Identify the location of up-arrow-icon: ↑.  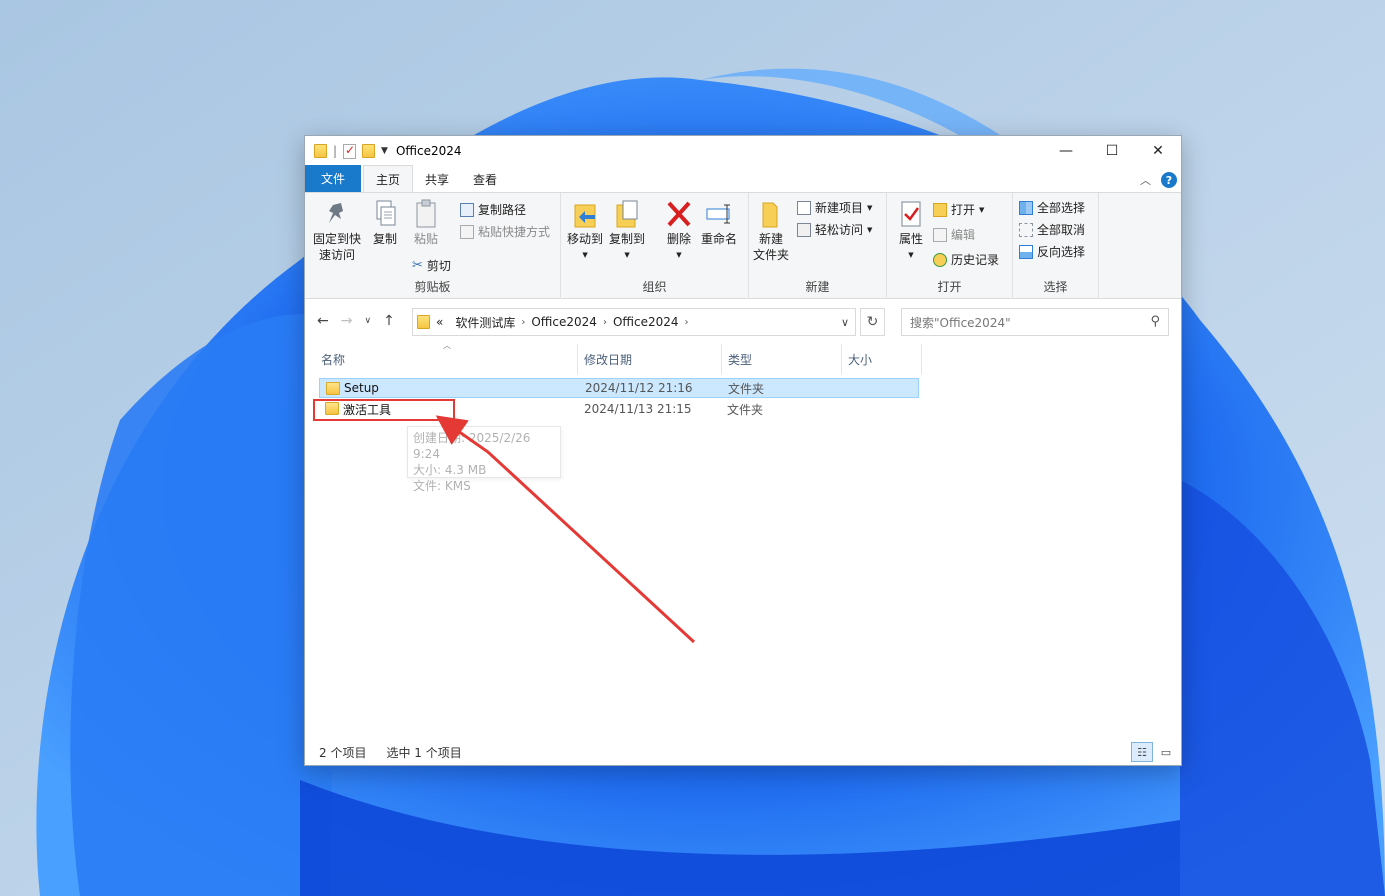
(389, 321).